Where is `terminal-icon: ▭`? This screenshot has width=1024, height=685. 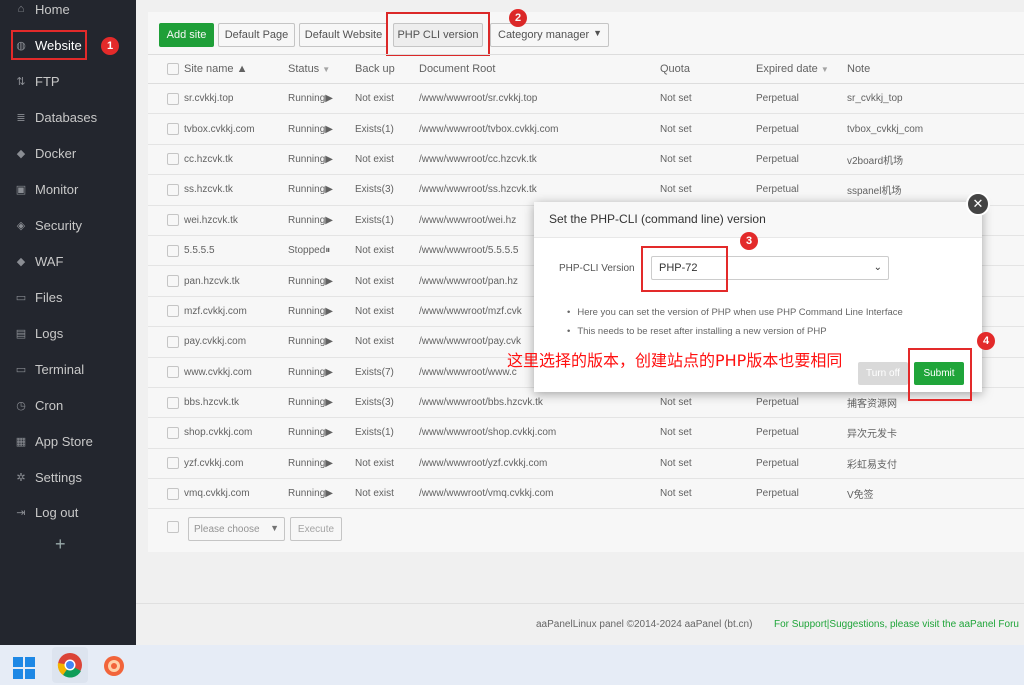 terminal-icon: ▭ is located at coordinates (21, 369).